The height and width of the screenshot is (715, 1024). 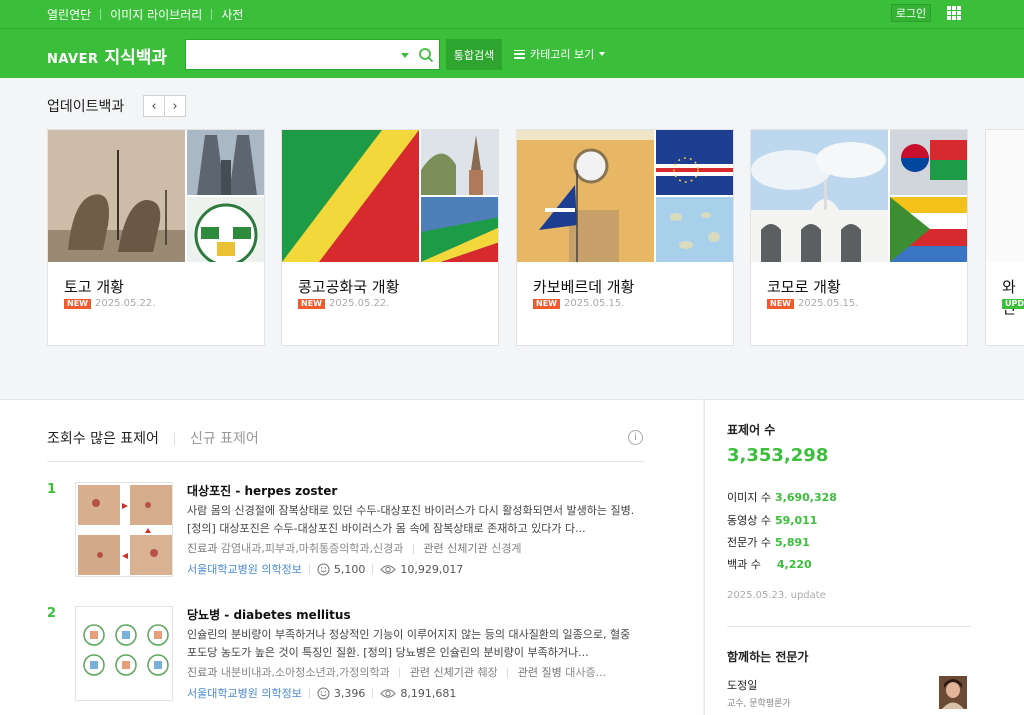 I want to click on tab-most-viewed: 조회수 많은 표제어, so click(x=103, y=438).